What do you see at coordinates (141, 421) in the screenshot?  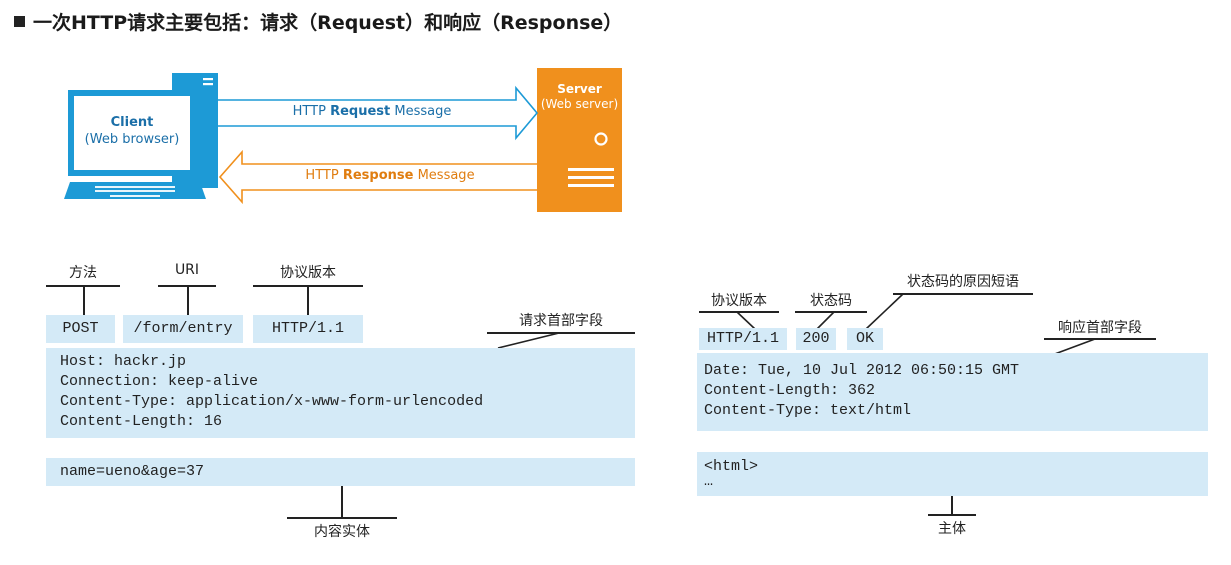 I see `header-line: Content-Length: 16` at bounding box center [141, 421].